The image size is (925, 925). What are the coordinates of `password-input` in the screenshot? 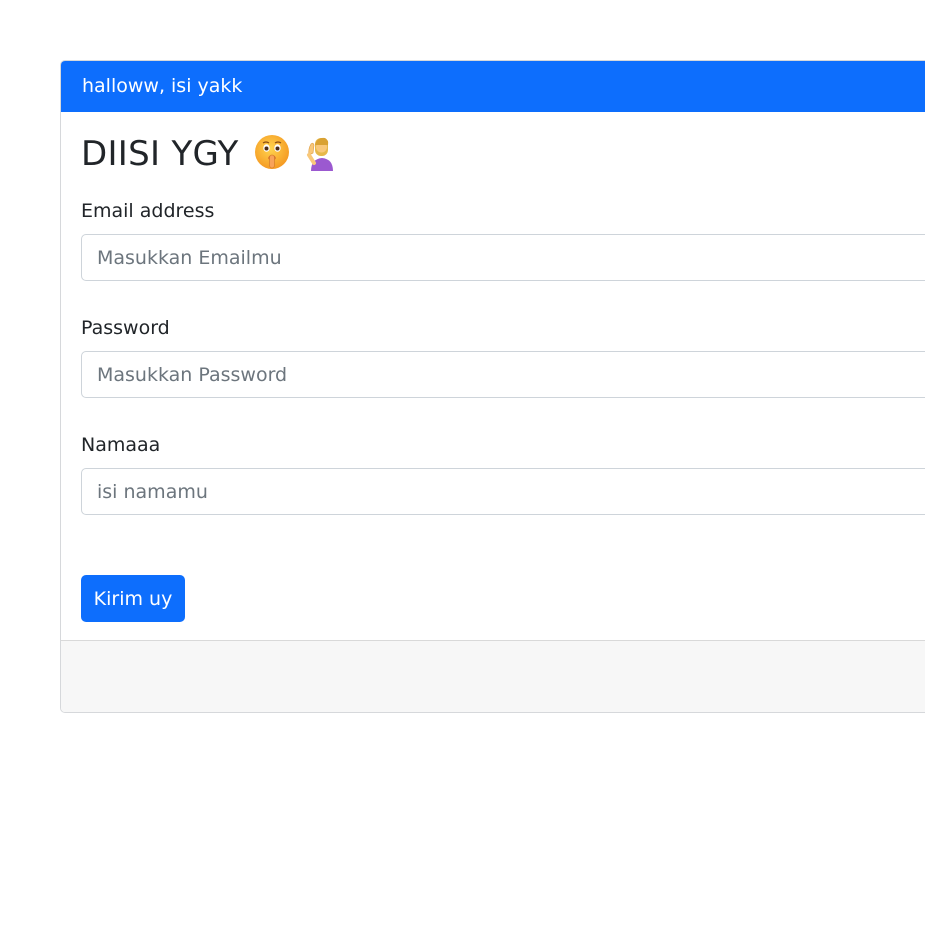 It's located at (503, 374).